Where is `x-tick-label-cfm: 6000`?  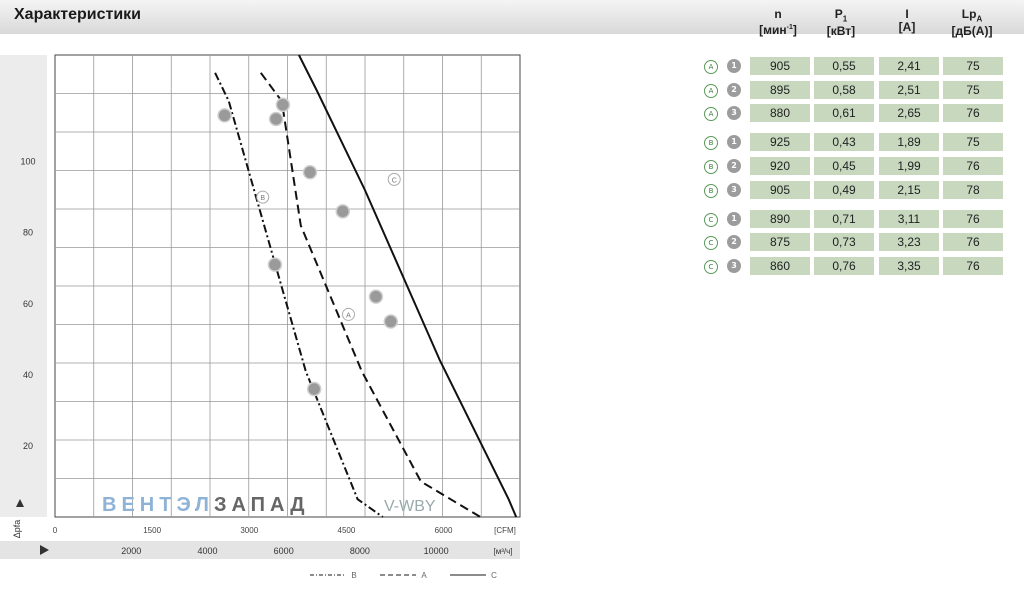
x-tick-label-cfm: 6000 is located at coordinates (444, 530).